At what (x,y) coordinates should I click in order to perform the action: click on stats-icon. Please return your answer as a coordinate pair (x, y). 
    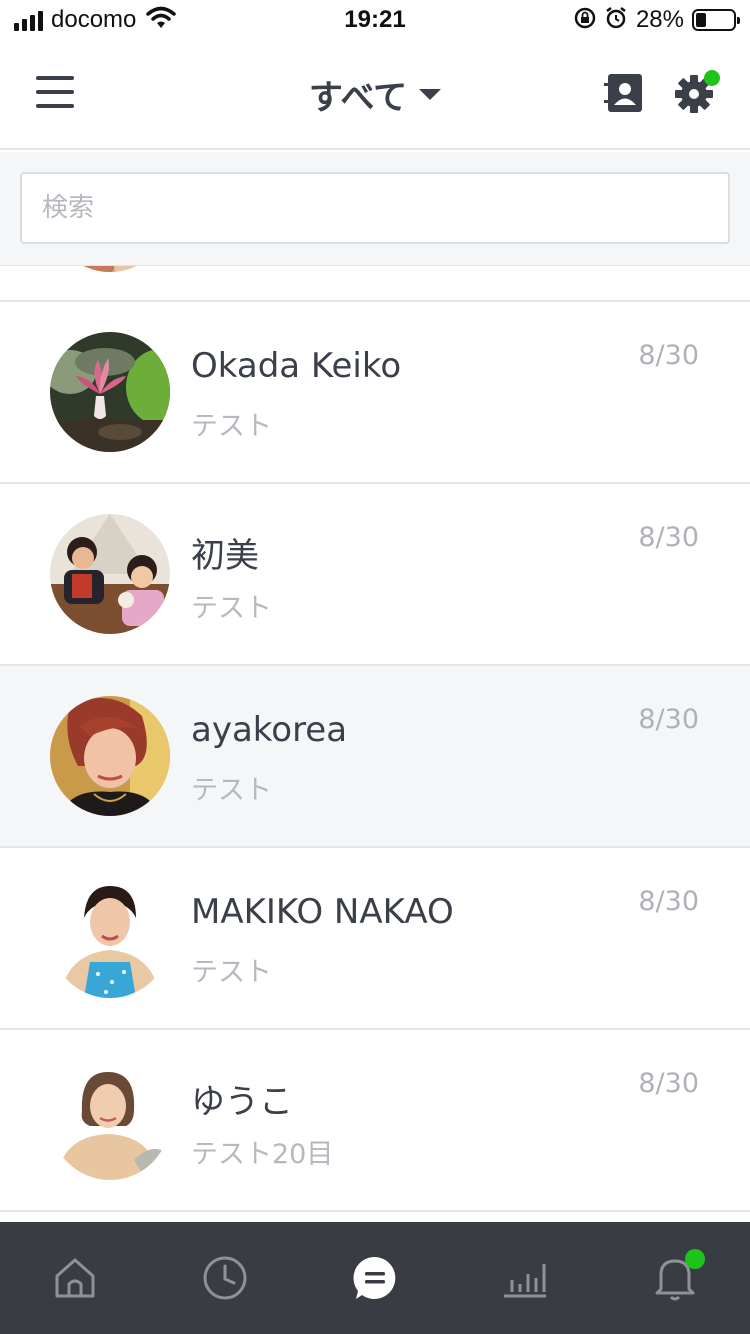
    Looking at the image, I should click on (525, 1278).